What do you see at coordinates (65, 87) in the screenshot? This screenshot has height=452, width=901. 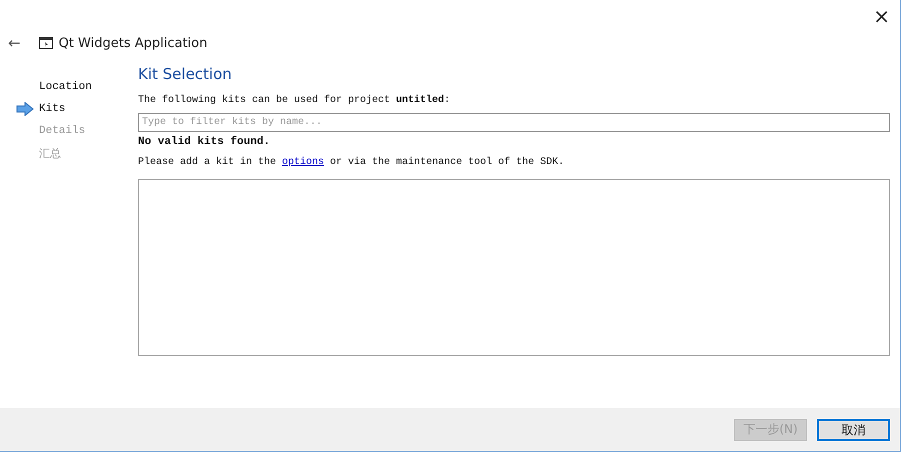 I see `step-label: Location` at bounding box center [65, 87].